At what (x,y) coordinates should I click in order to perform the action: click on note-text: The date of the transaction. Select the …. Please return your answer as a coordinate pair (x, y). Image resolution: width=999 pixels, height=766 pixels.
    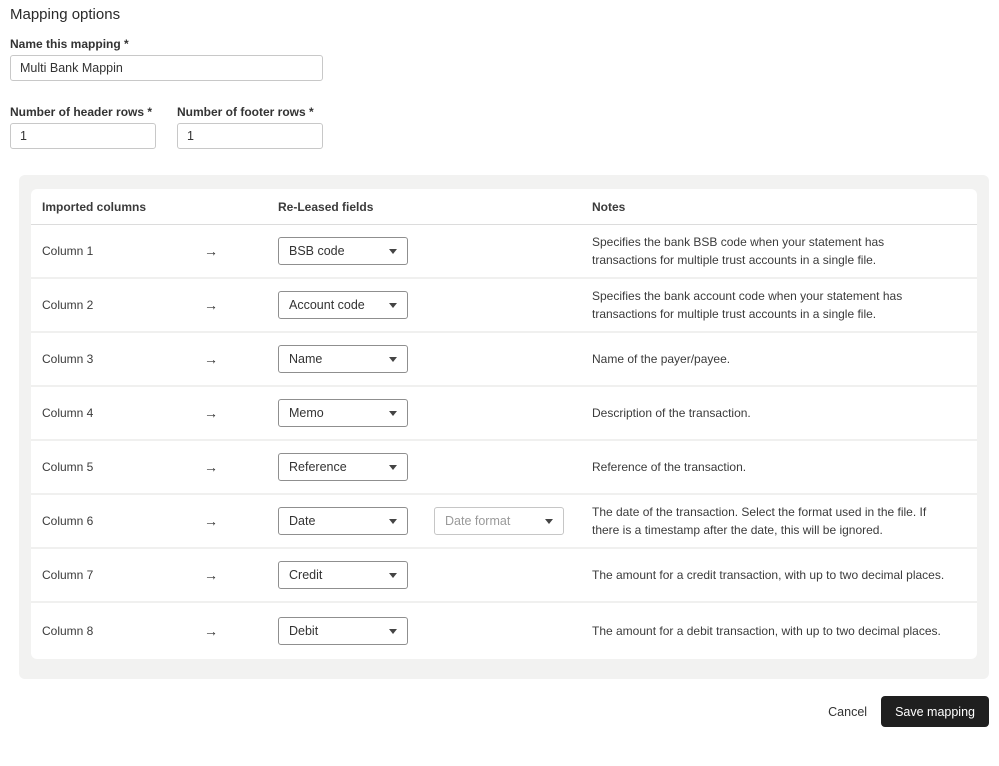
    Looking at the image, I should click on (759, 521).